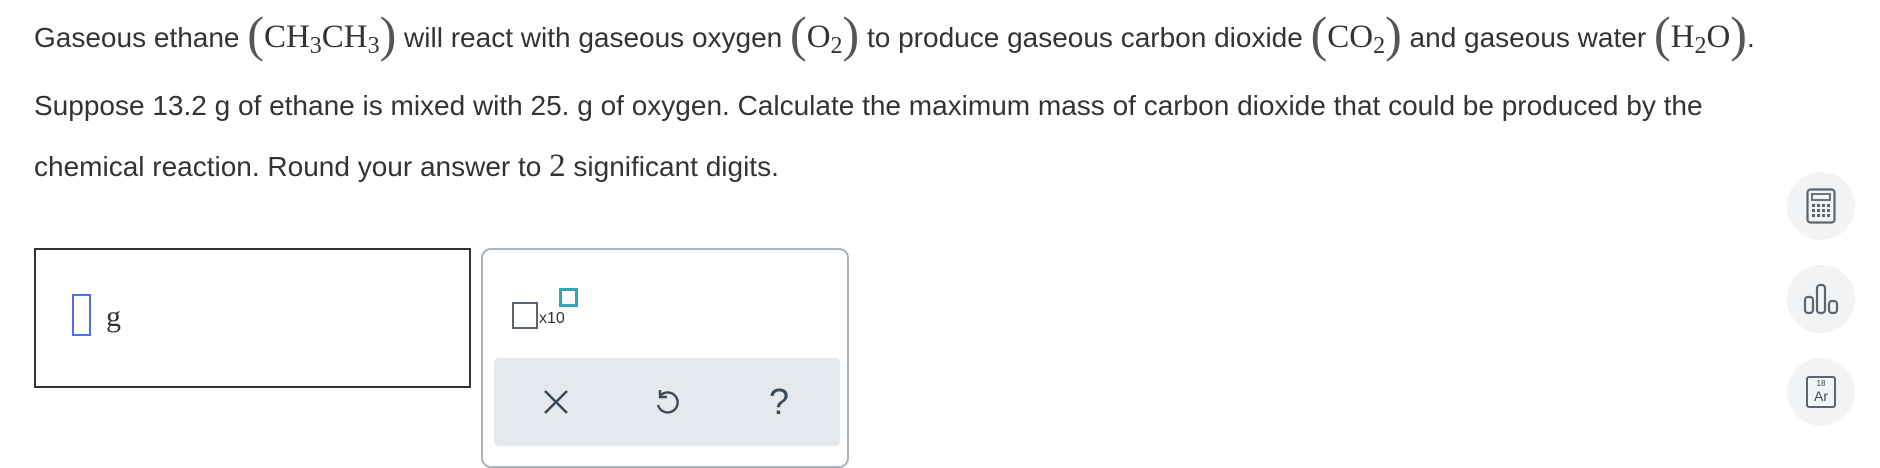  I want to click on exponent-box-icon, so click(568, 297).